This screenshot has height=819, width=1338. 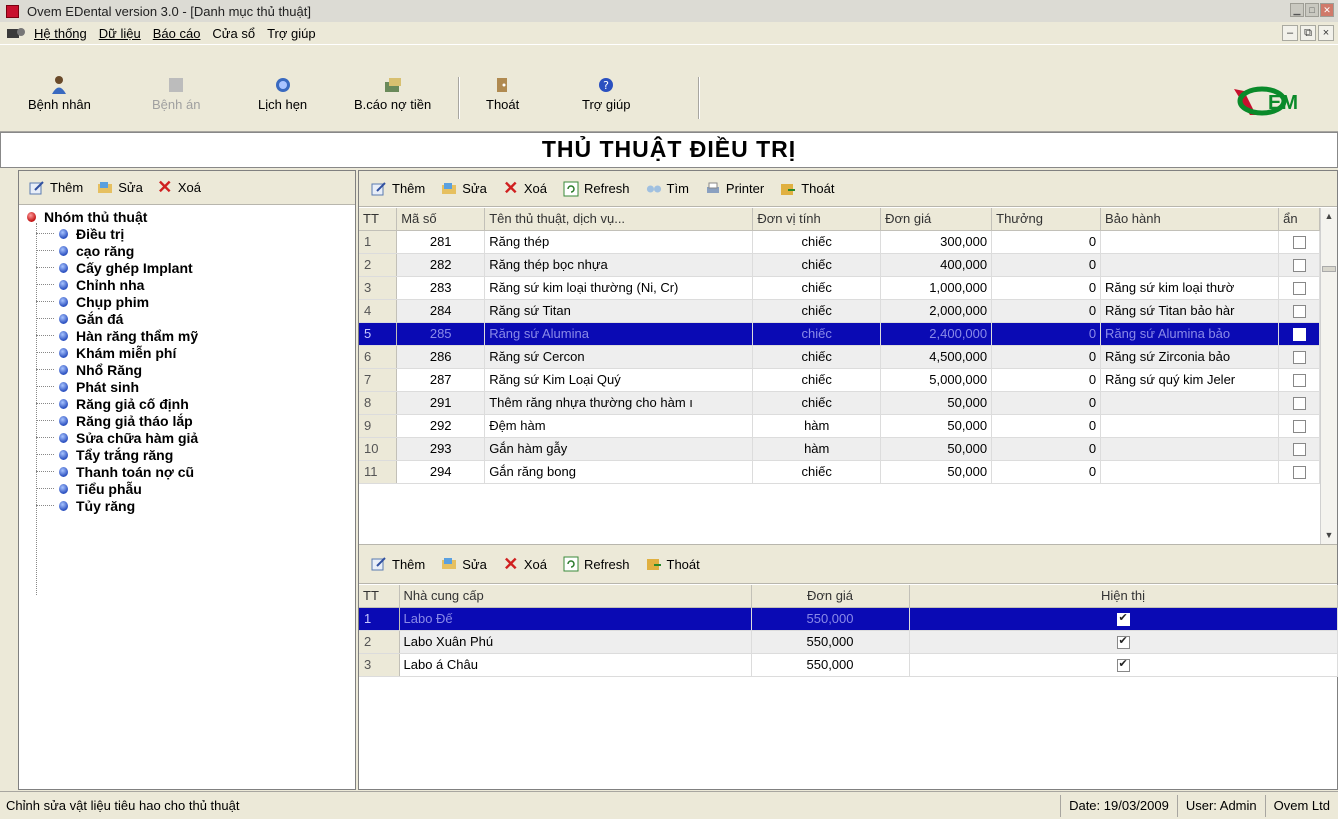 What do you see at coordinates (187, 403) in the screenshot?
I see `tree-item: Răng giả cố định` at bounding box center [187, 403].